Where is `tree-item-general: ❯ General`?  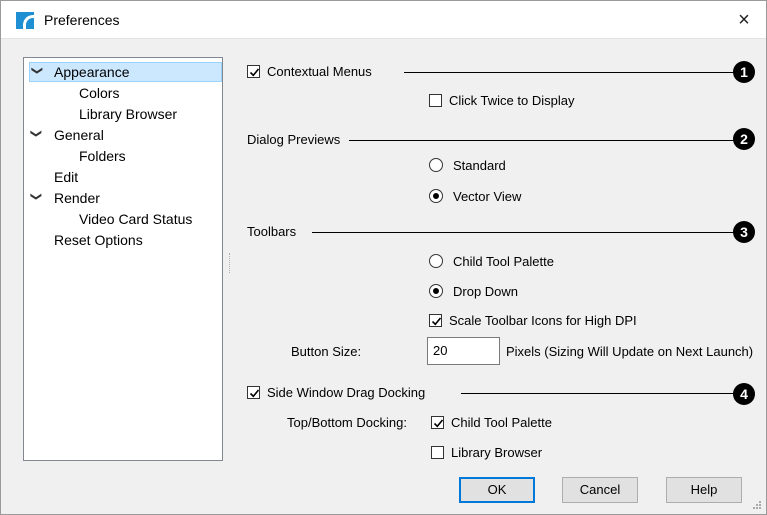 tree-item-general: ❯ General is located at coordinates (104, 135).